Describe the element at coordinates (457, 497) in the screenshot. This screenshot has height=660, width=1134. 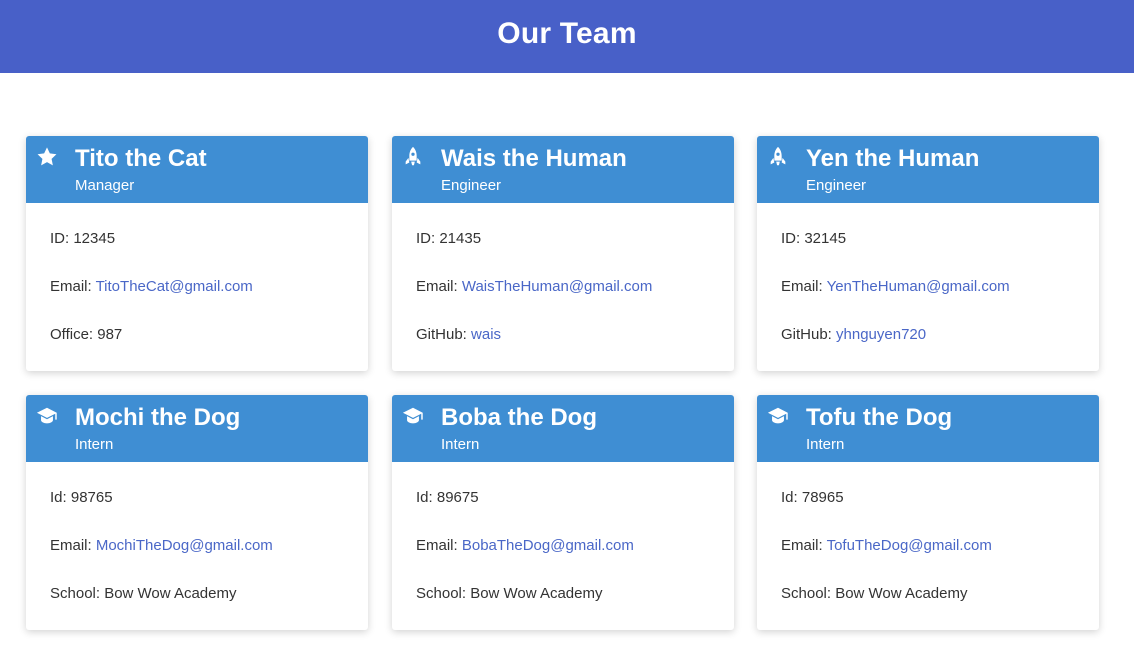
I see `id-value: 89675` at that location.